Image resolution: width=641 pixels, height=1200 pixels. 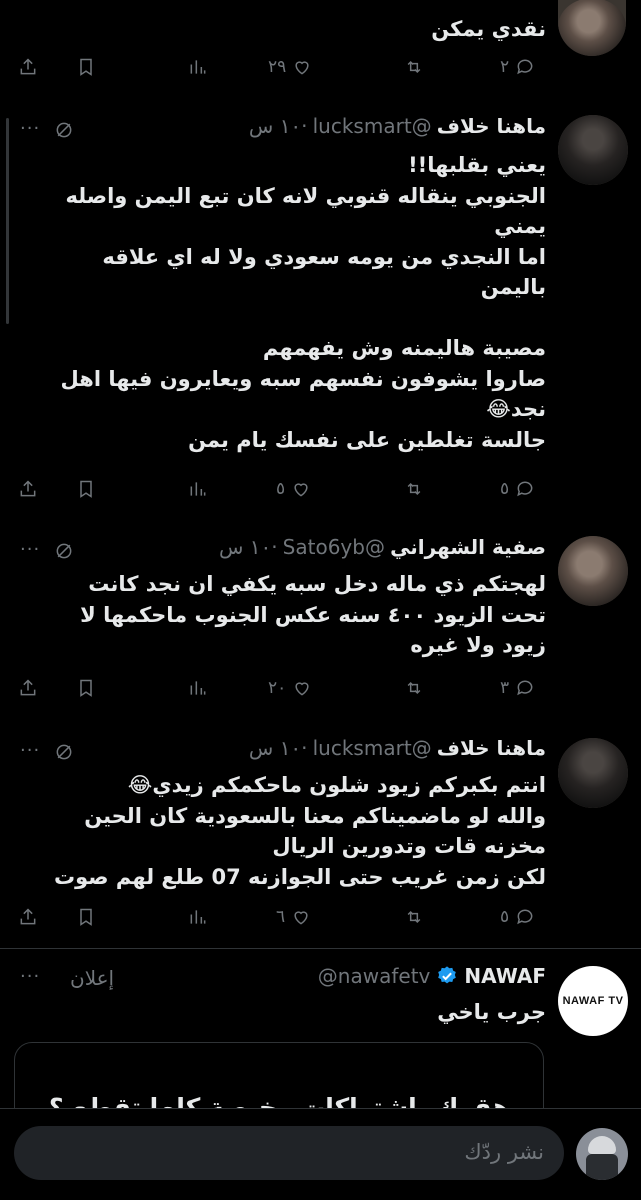 I want to click on tweet-line: جالسة تغلطين على نفسك يام يمن, so click(x=367, y=439).